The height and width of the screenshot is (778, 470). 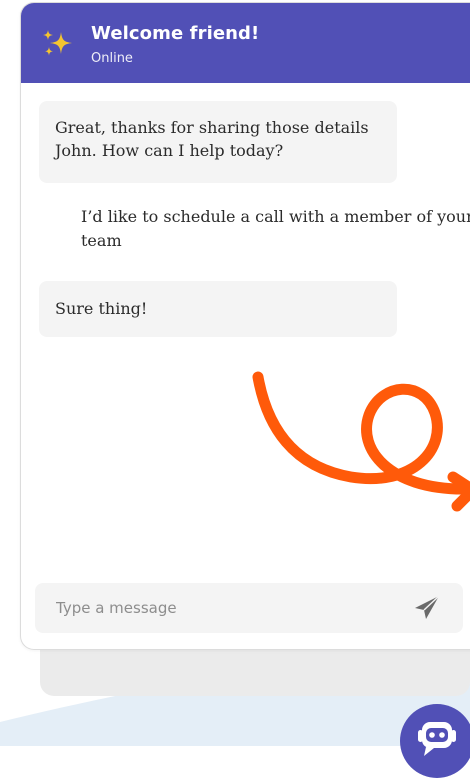 I want to click on chat-launcher-button, so click(x=435, y=741).